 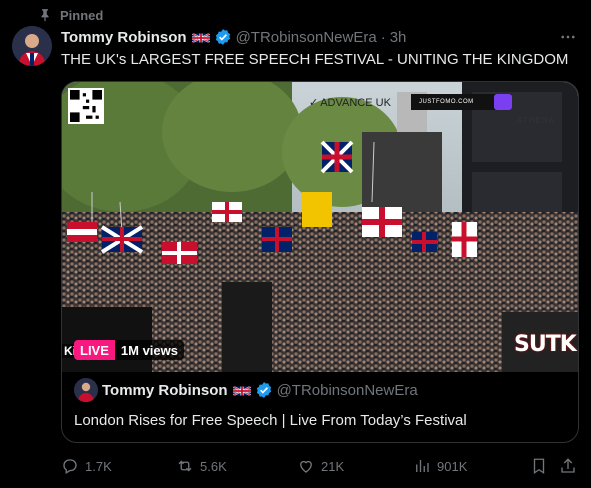 I want to click on heart-icon, so click(x=306, y=466).